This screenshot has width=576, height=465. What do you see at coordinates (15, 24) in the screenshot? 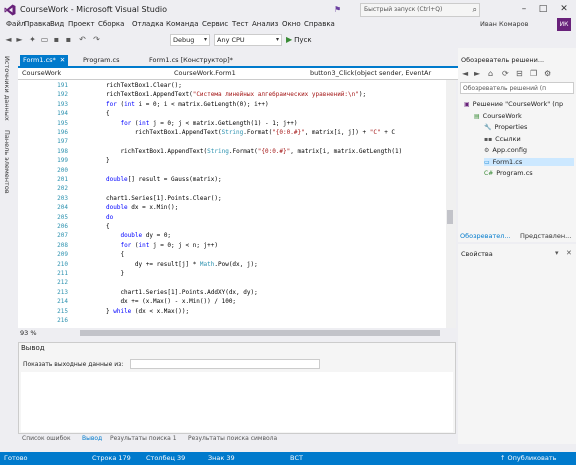
I see `menu-file: Файл` at bounding box center [15, 24].